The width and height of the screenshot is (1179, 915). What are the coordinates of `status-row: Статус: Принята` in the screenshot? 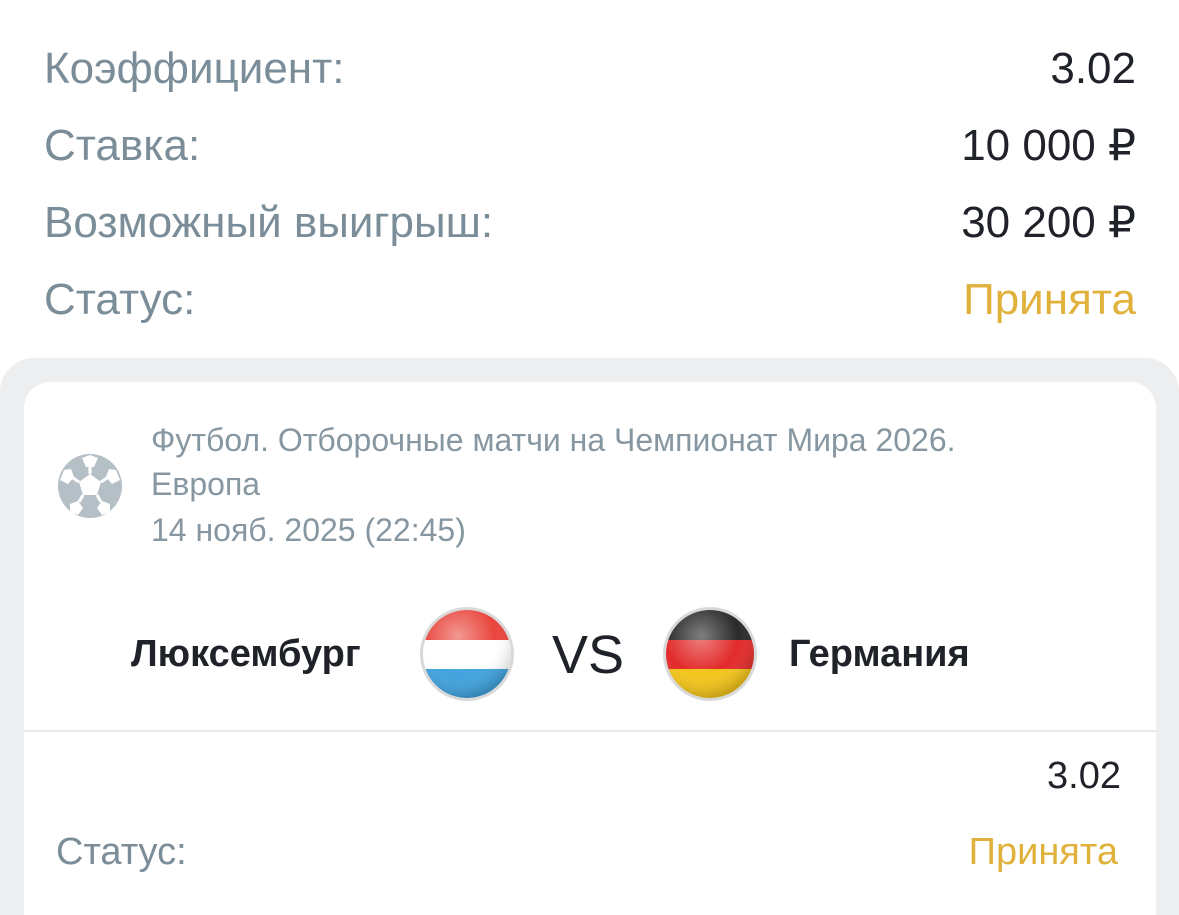 It's located at (590, 299).